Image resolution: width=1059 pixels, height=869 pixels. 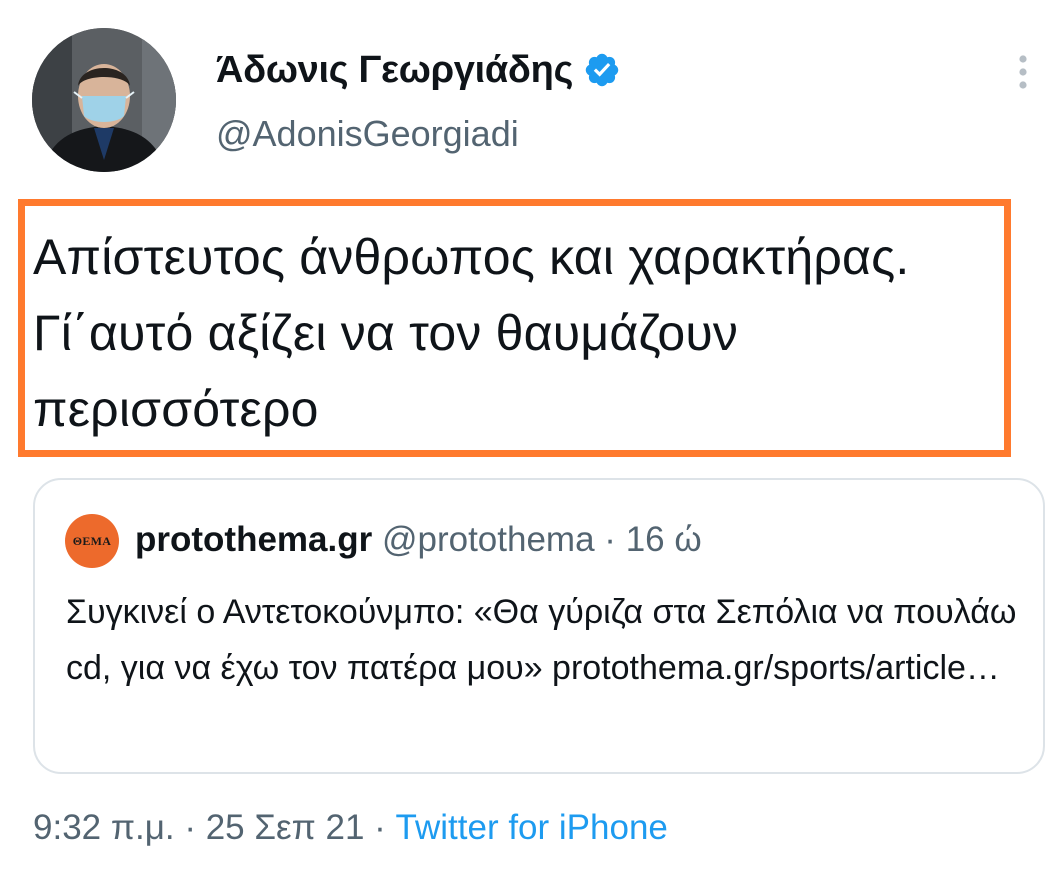 I want to click on display-name: Άδωνις Γεωργιάδης, so click(x=418, y=70).